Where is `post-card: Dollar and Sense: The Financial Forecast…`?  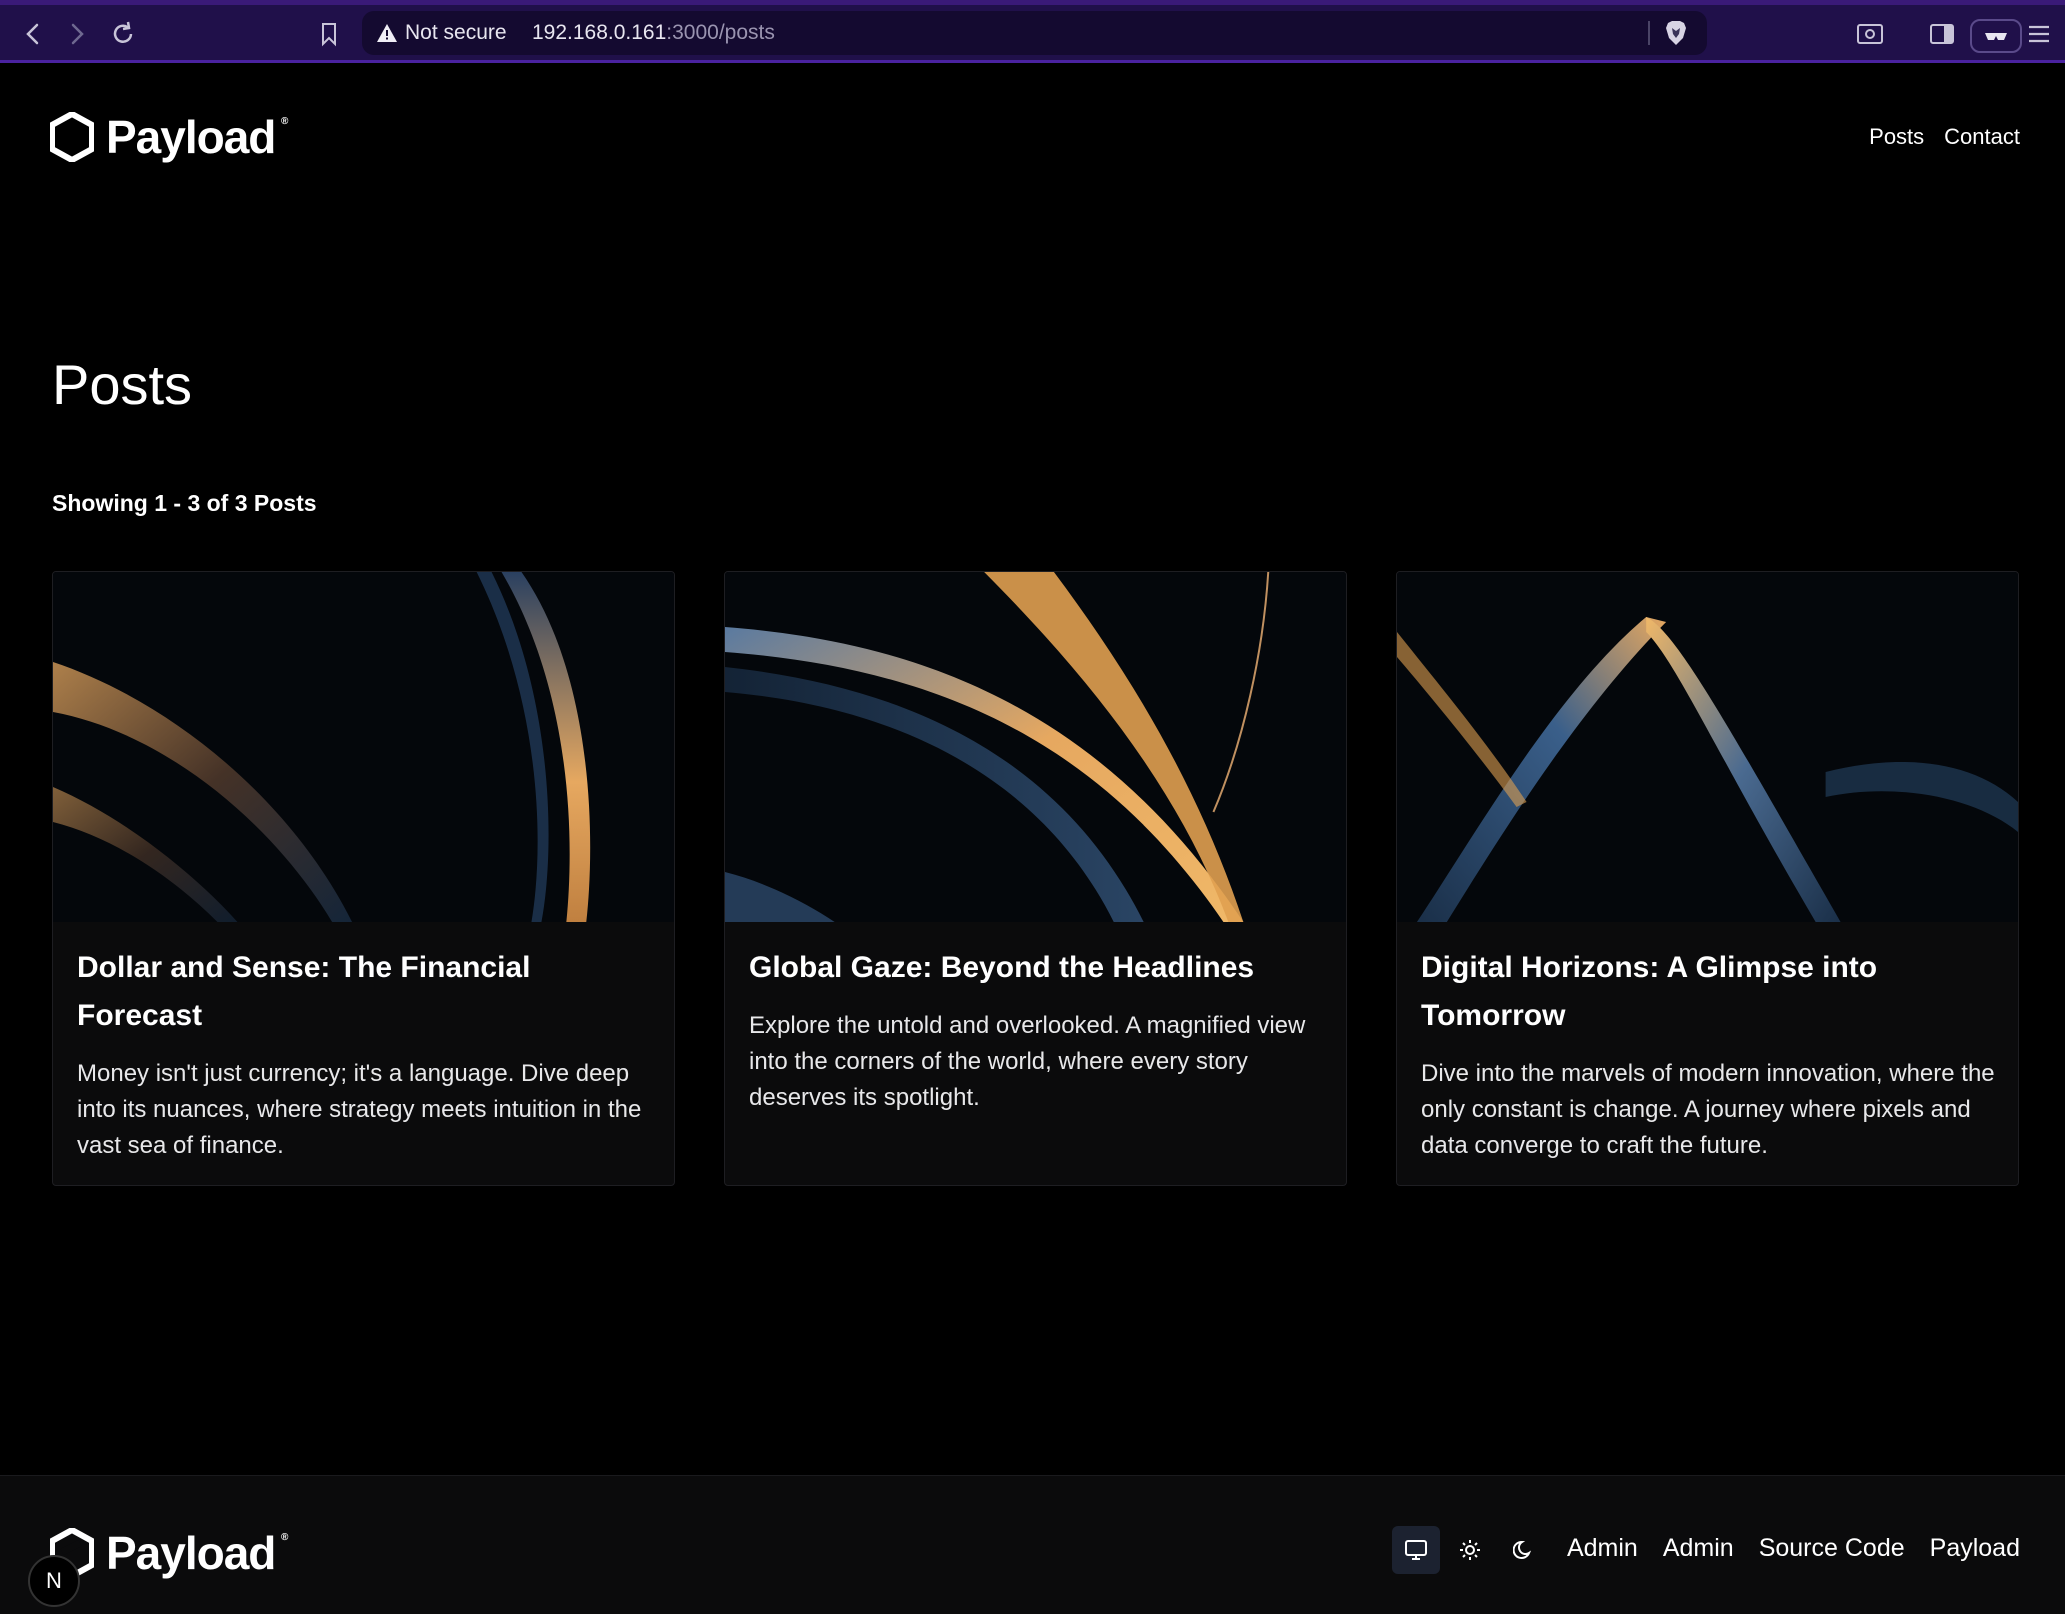 post-card: Dollar and Sense: The Financial Forecast… is located at coordinates (363, 878).